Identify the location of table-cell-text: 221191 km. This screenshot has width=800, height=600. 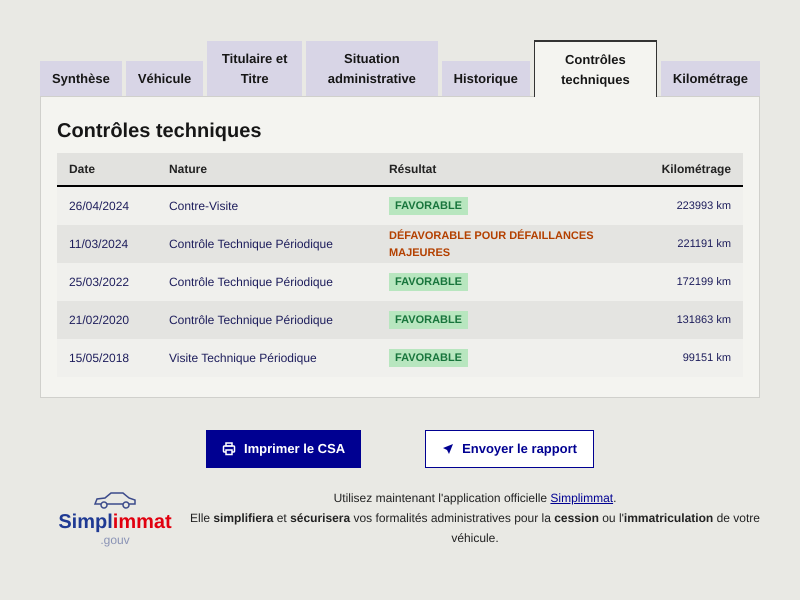
(703, 244).